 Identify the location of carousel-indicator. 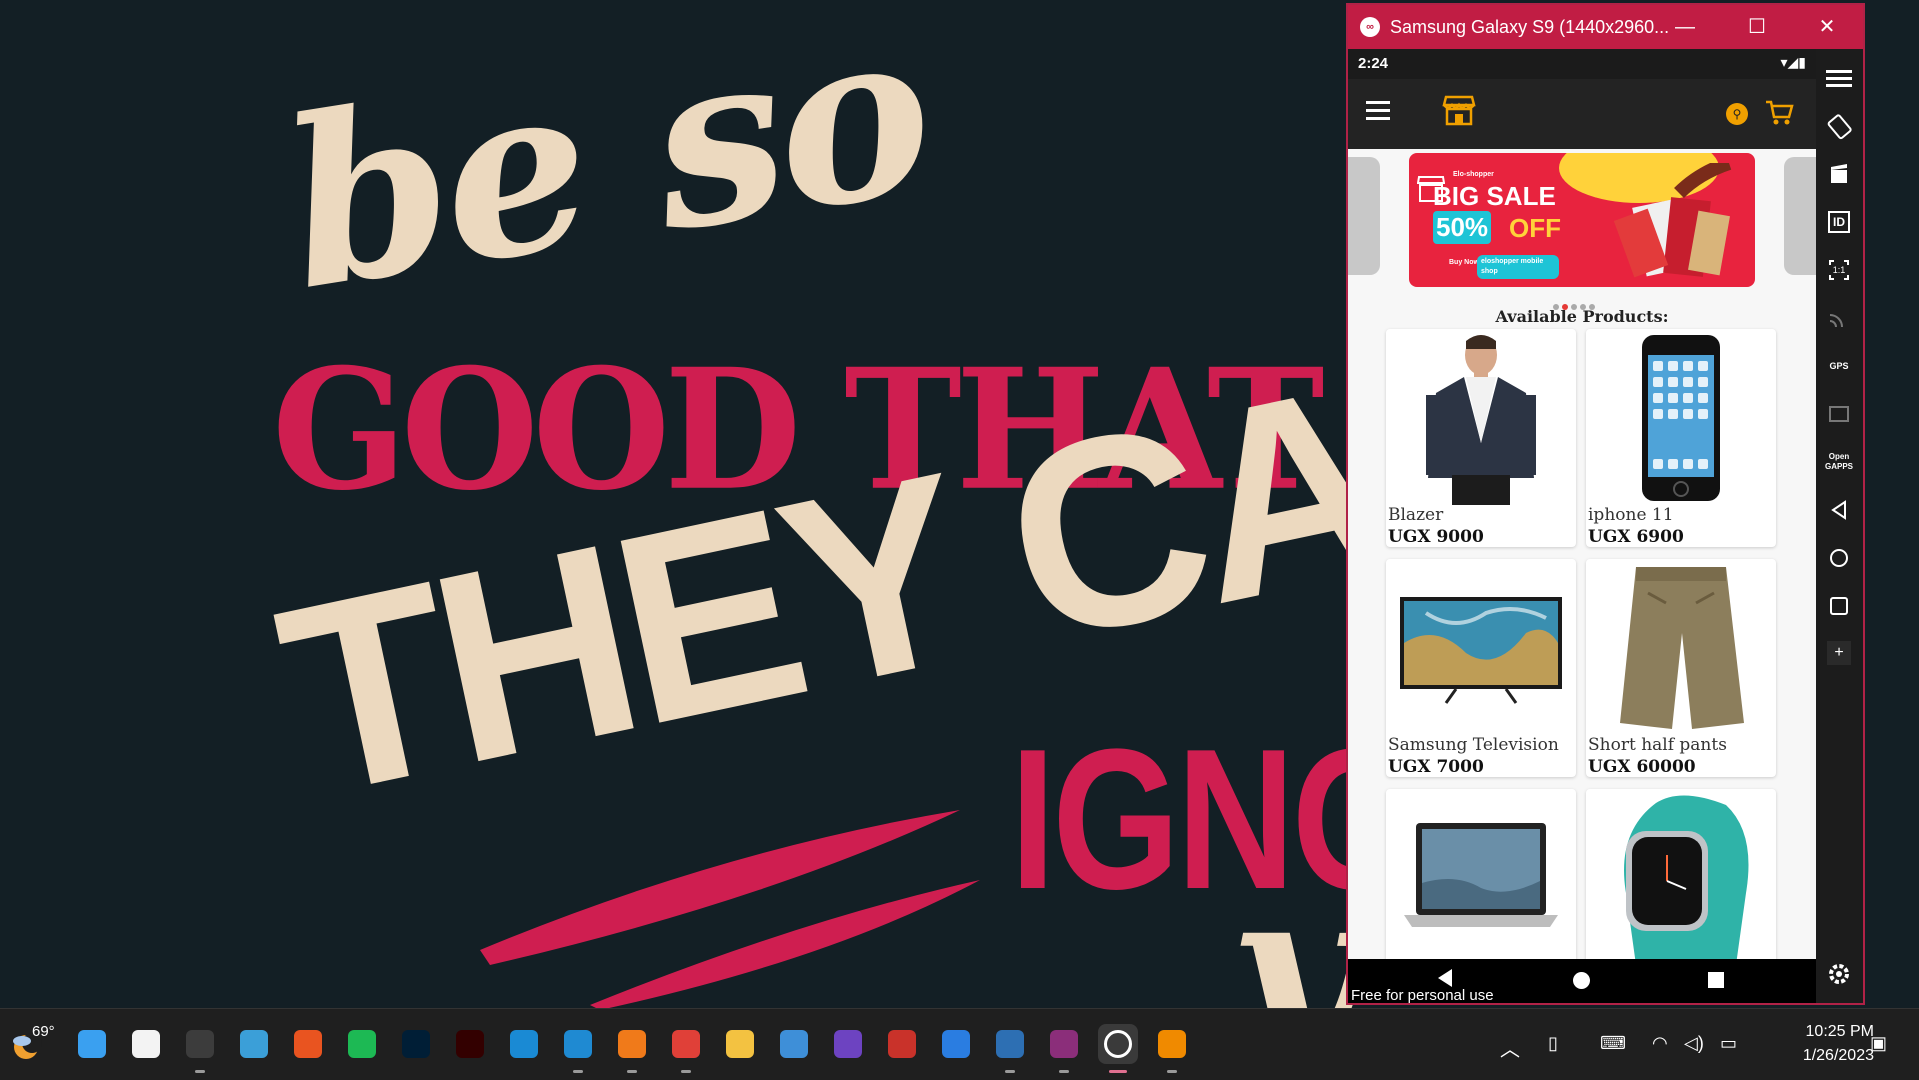
(1583, 303).